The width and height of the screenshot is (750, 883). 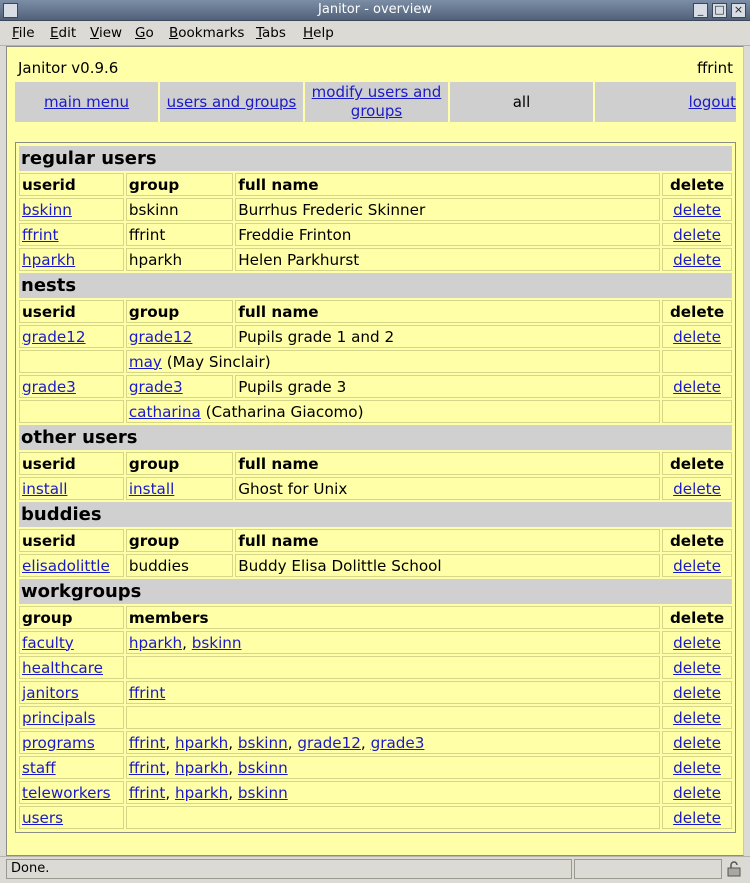 I want to click on workgroup-name-link: users, so click(x=42, y=818).